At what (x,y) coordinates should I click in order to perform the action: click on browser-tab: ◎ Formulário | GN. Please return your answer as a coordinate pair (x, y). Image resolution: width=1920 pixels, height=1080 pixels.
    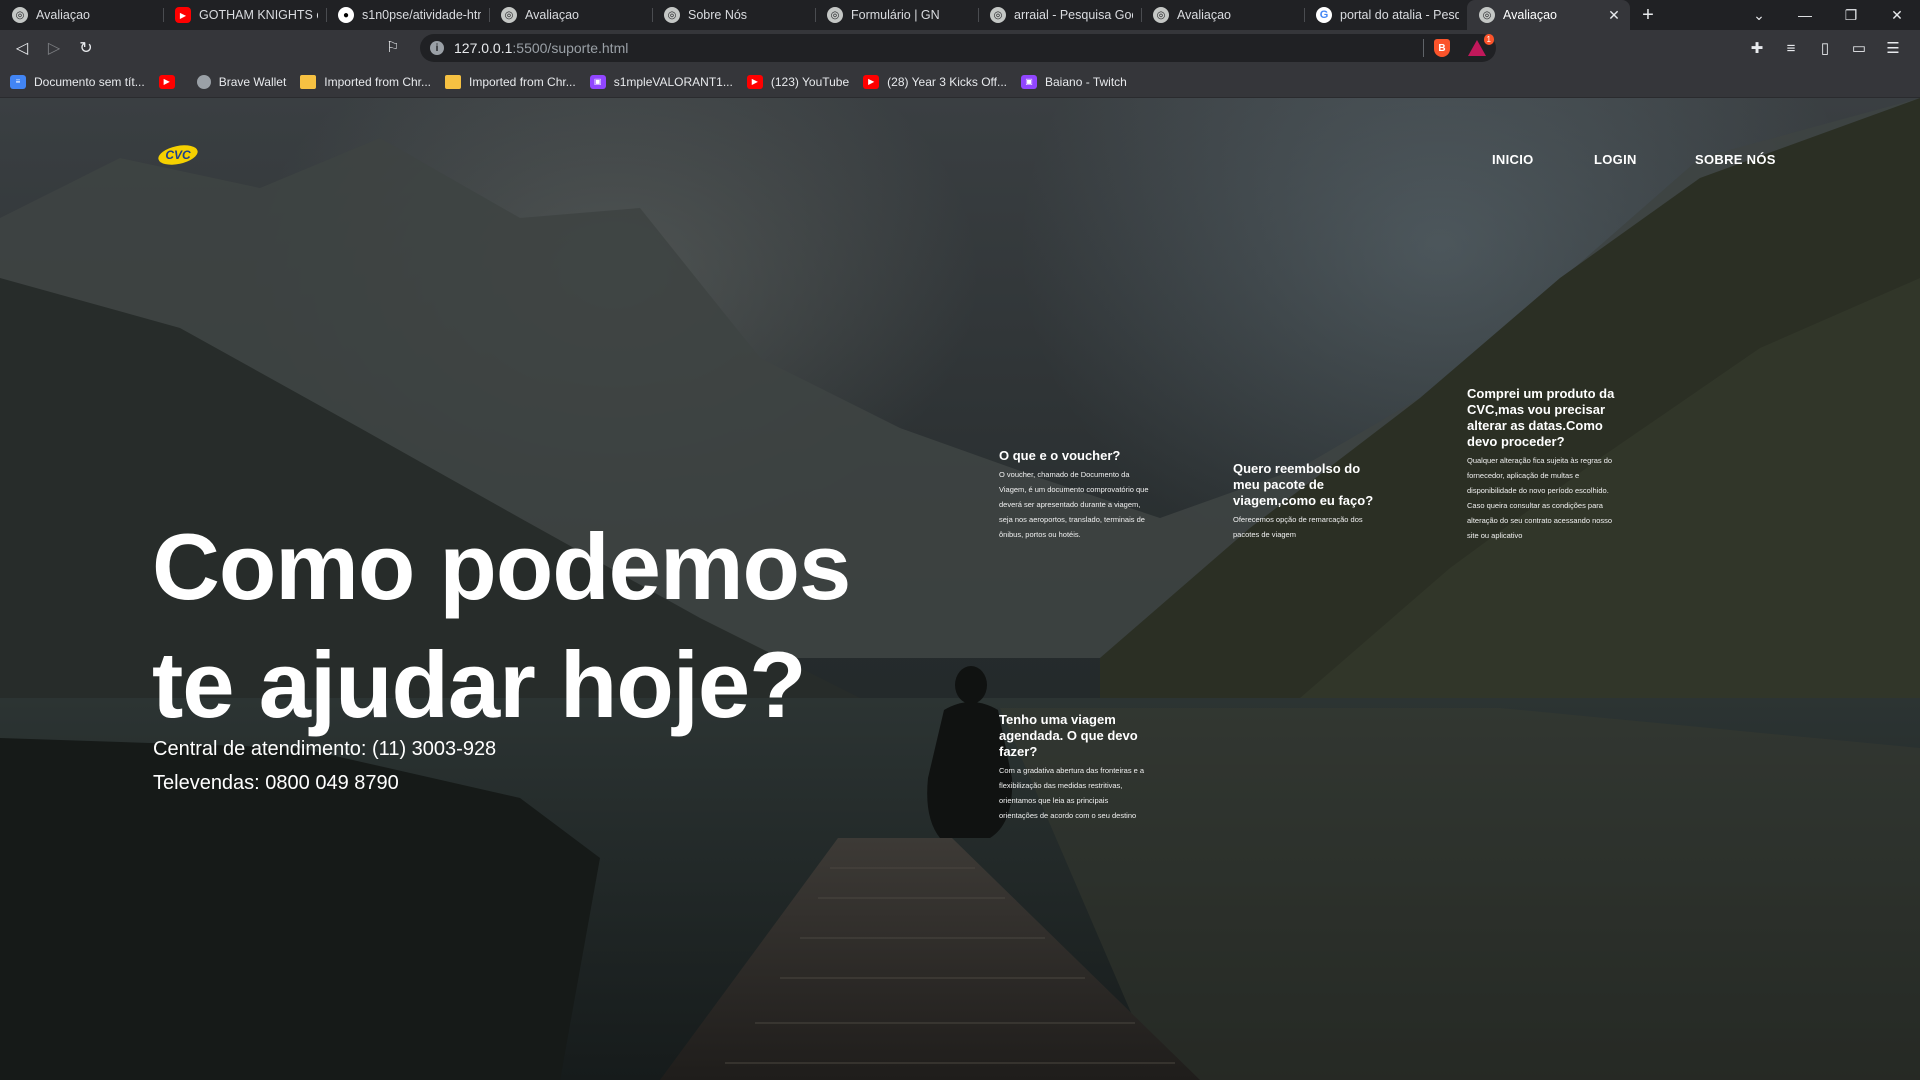
    Looking at the image, I should click on (896, 15).